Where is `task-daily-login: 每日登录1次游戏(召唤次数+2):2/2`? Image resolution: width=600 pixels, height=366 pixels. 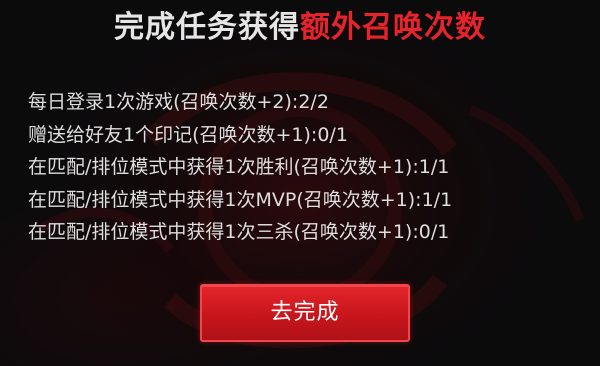 task-daily-login: 每日登录1次游戏(召唤次数+2):2/2 is located at coordinates (178, 102).